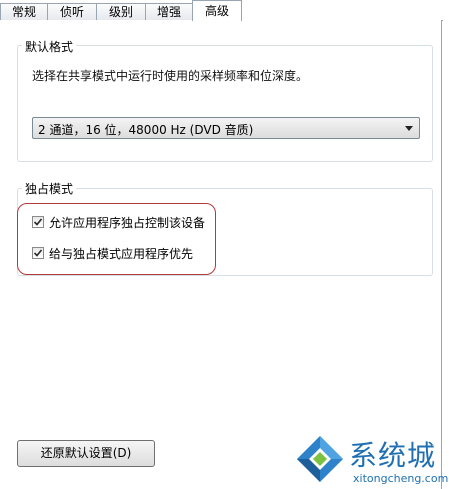 This screenshot has width=449, height=489. Describe the element at coordinates (86, 453) in the screenshot. I see `restore-defaults-button: 还原默认设置(D)` at that location.